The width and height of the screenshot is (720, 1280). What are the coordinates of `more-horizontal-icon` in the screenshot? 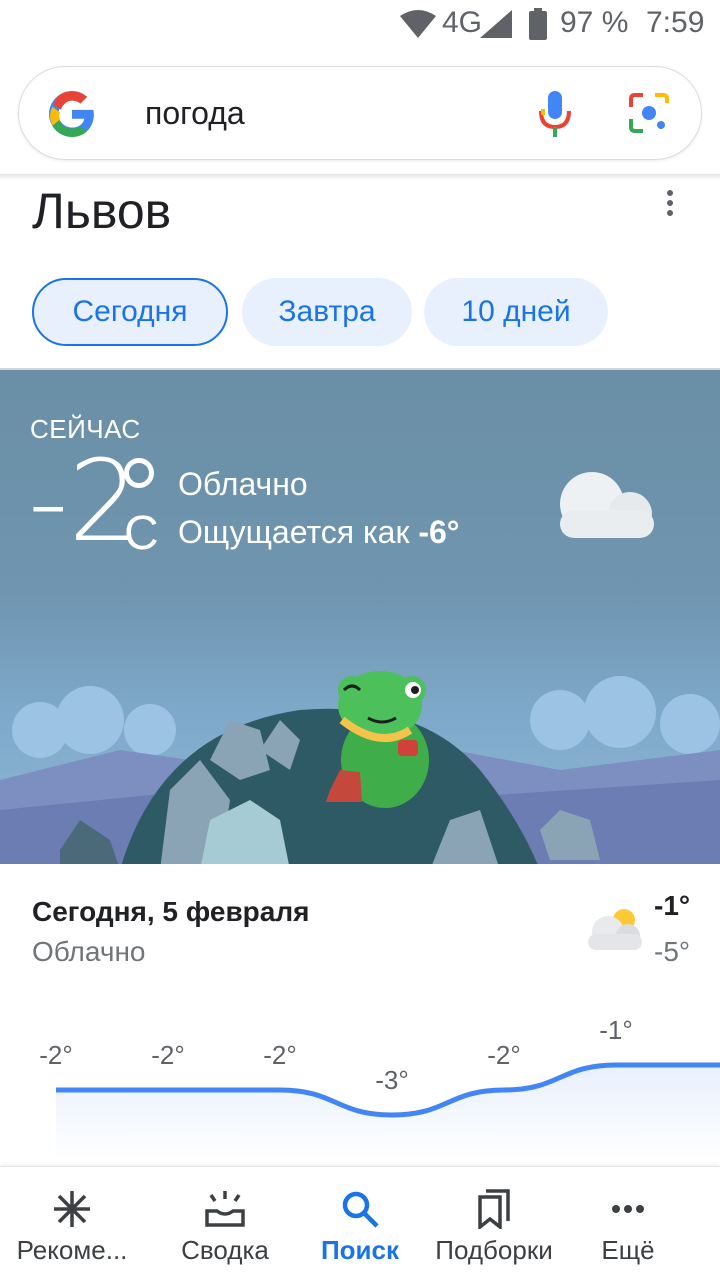 It's located at (628, 1211).